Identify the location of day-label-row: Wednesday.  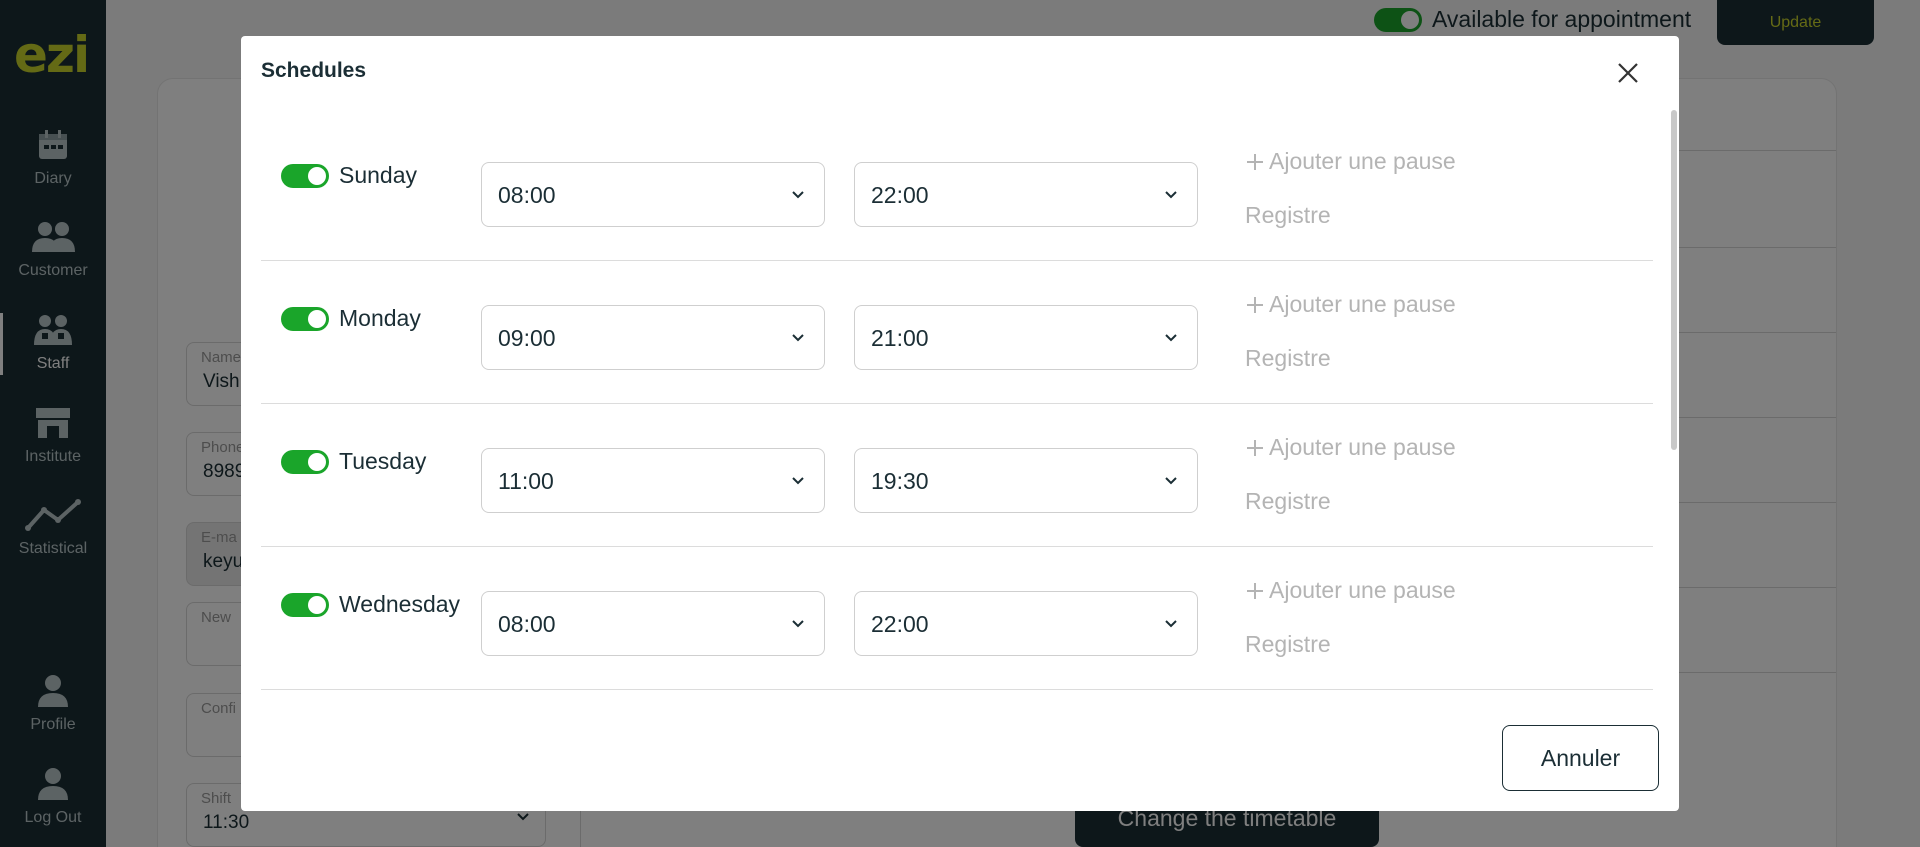
(370, 604).